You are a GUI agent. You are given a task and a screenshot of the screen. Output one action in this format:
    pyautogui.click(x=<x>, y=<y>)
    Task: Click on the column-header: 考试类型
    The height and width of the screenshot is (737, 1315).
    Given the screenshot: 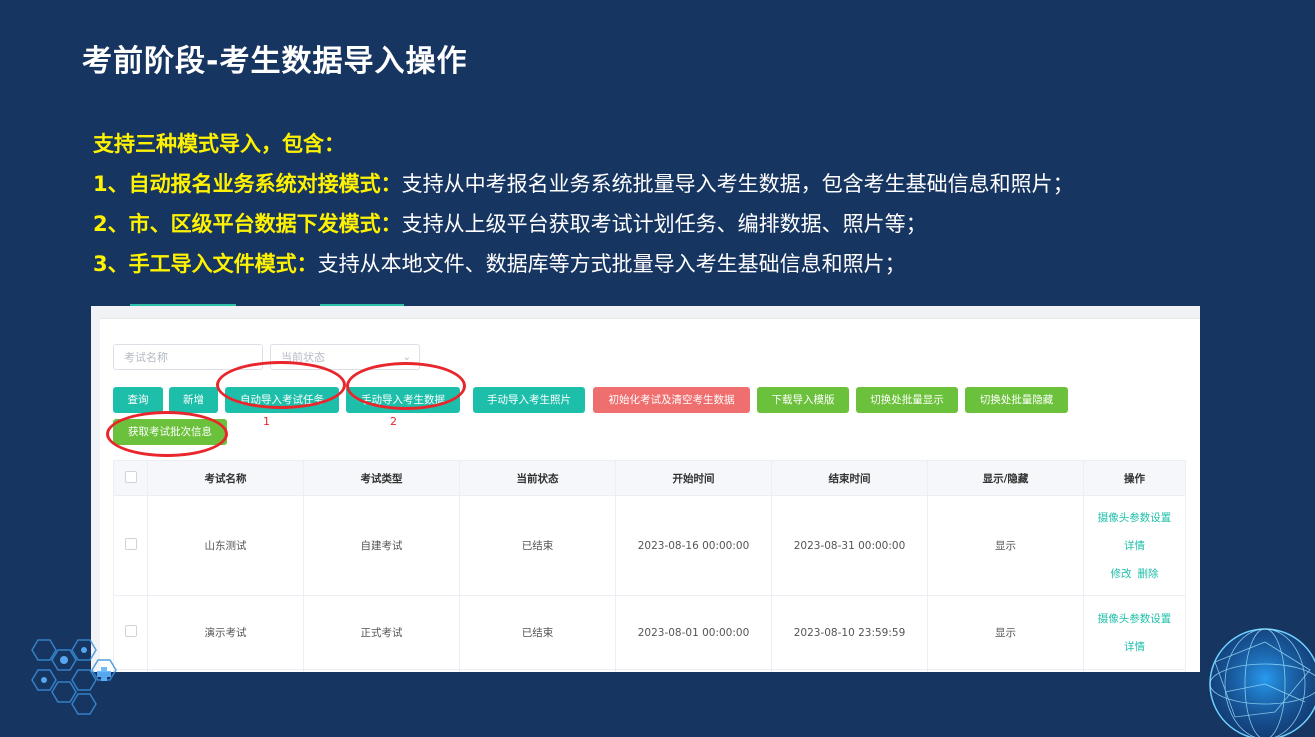 What is the action you would take?
    pyautogui.click(x=381, y=478)
    